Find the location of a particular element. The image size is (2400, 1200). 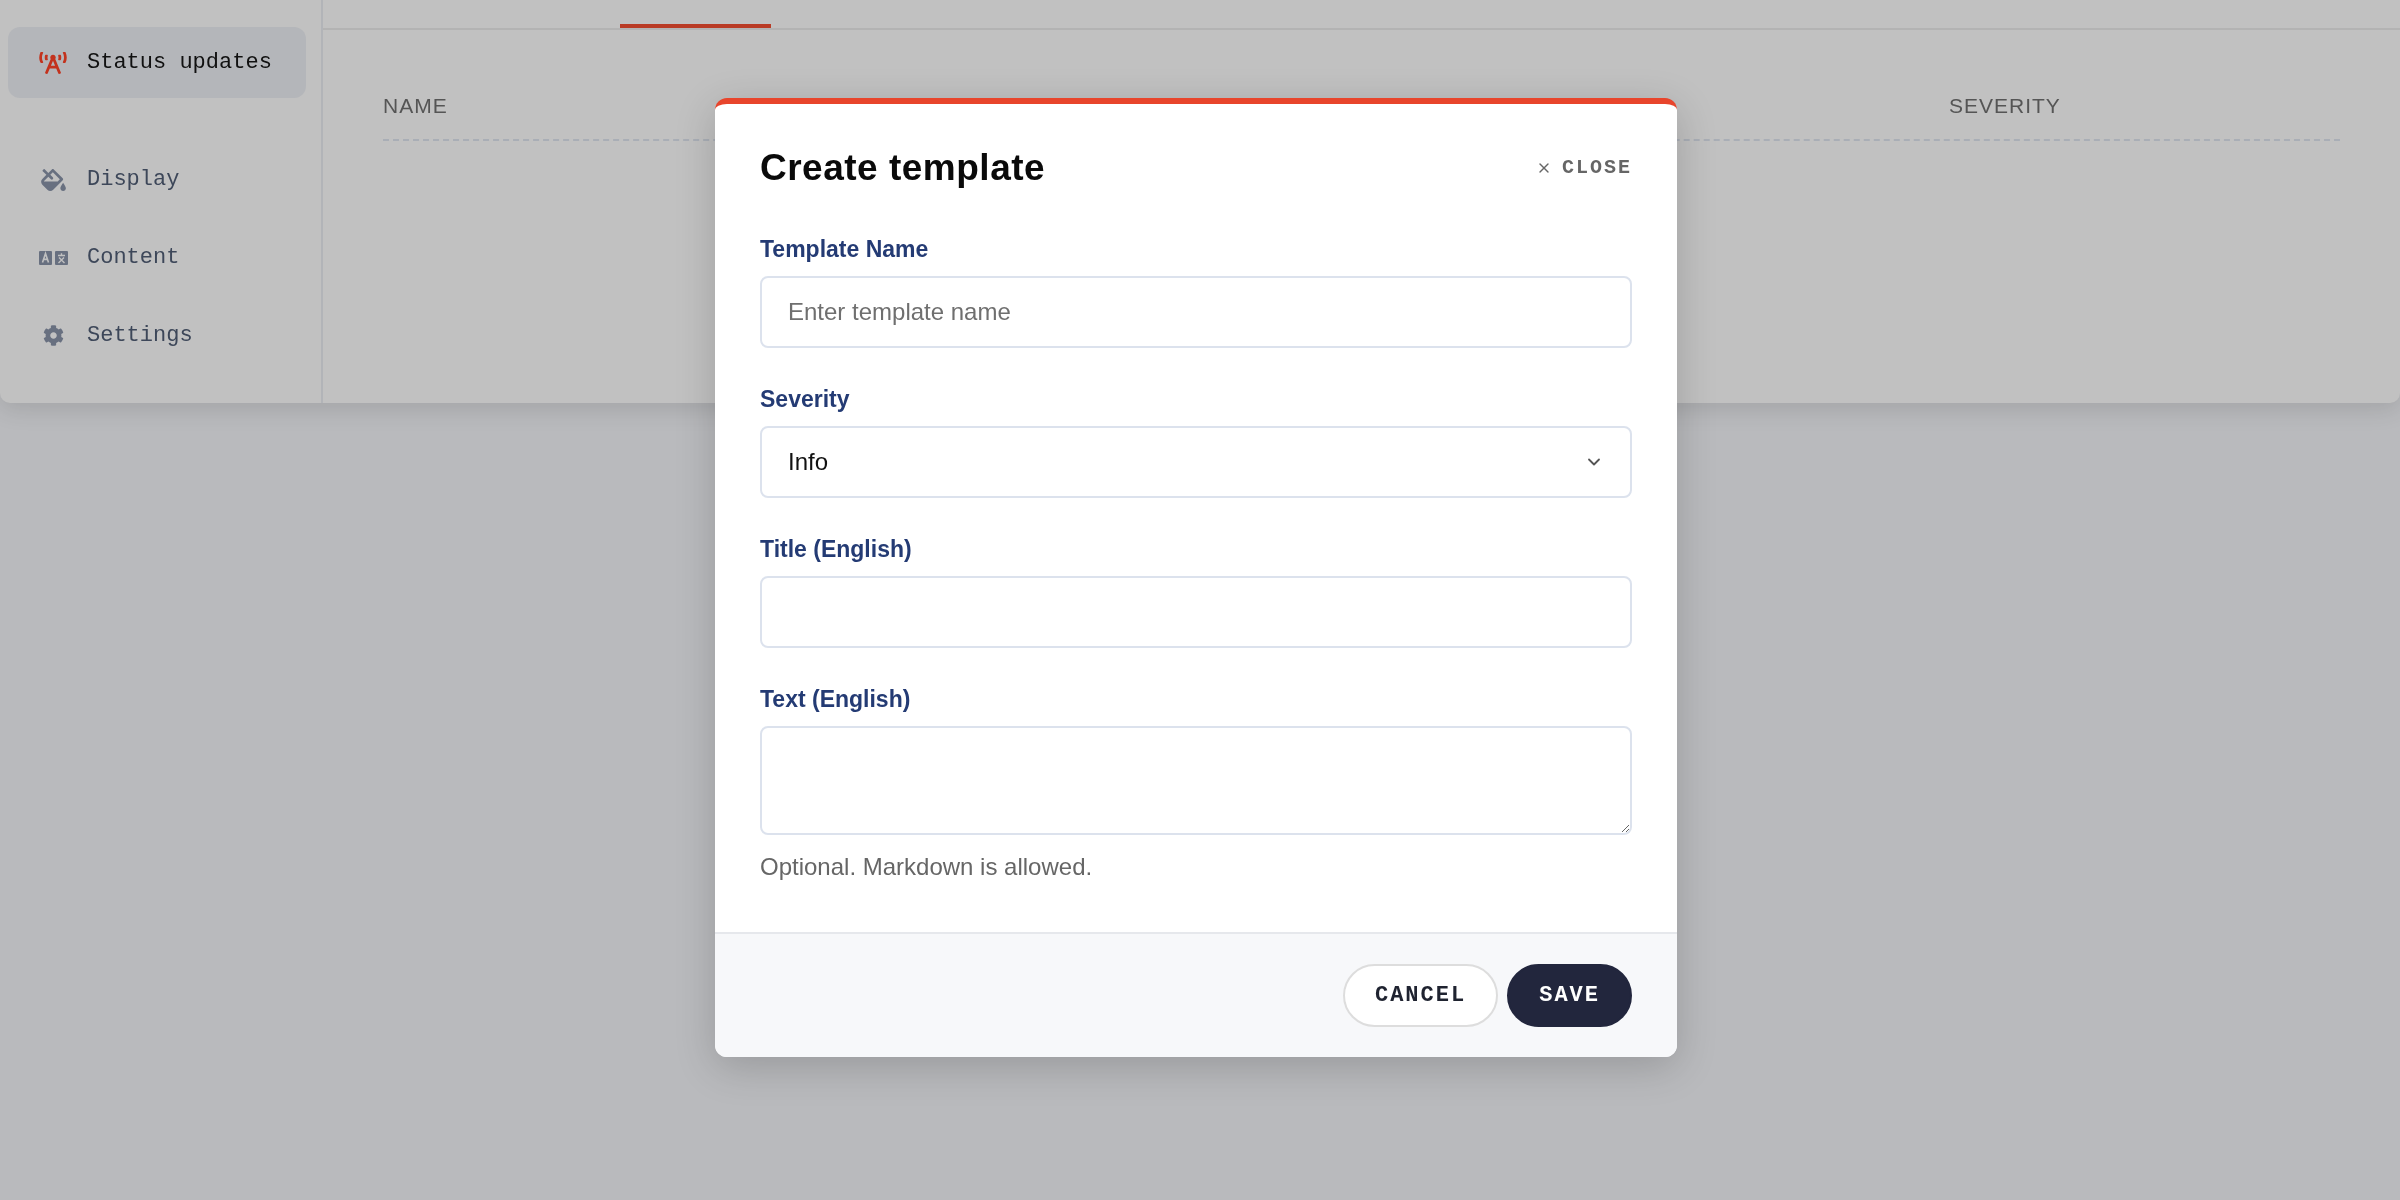

input-field is located at coordinates (1196, 612).